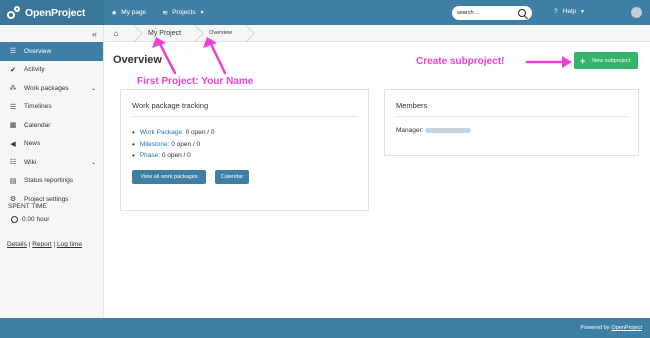 This screenshot has height=338, width=650. I want to click on status-reporting-icon: ▤, so click(13, 181).